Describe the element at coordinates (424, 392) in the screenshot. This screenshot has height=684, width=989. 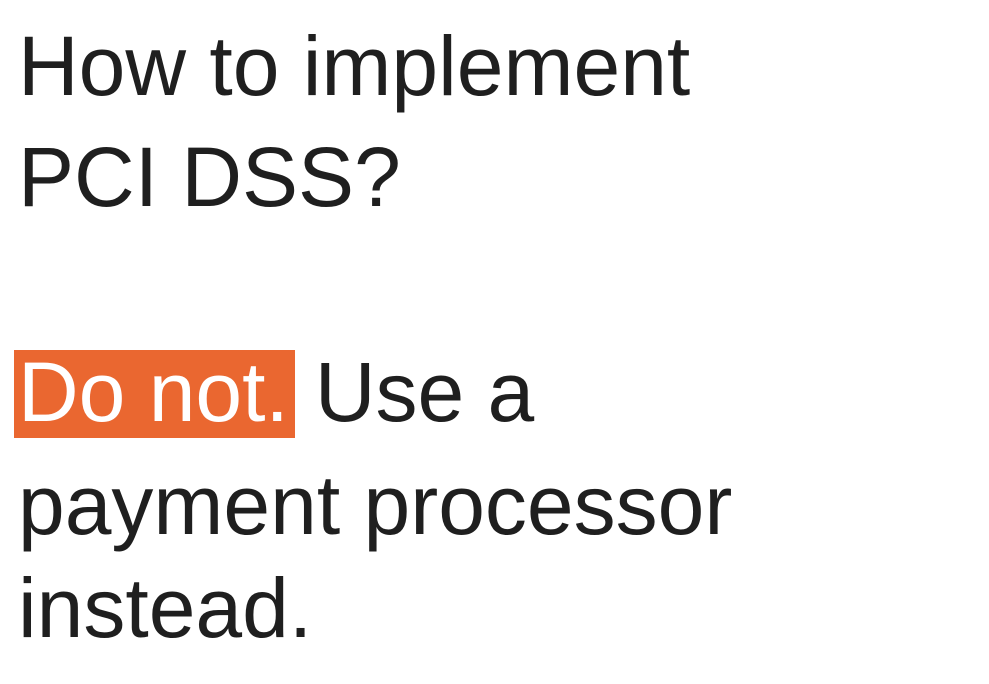
I see `answer-line-1-rest: Use a` at that location.